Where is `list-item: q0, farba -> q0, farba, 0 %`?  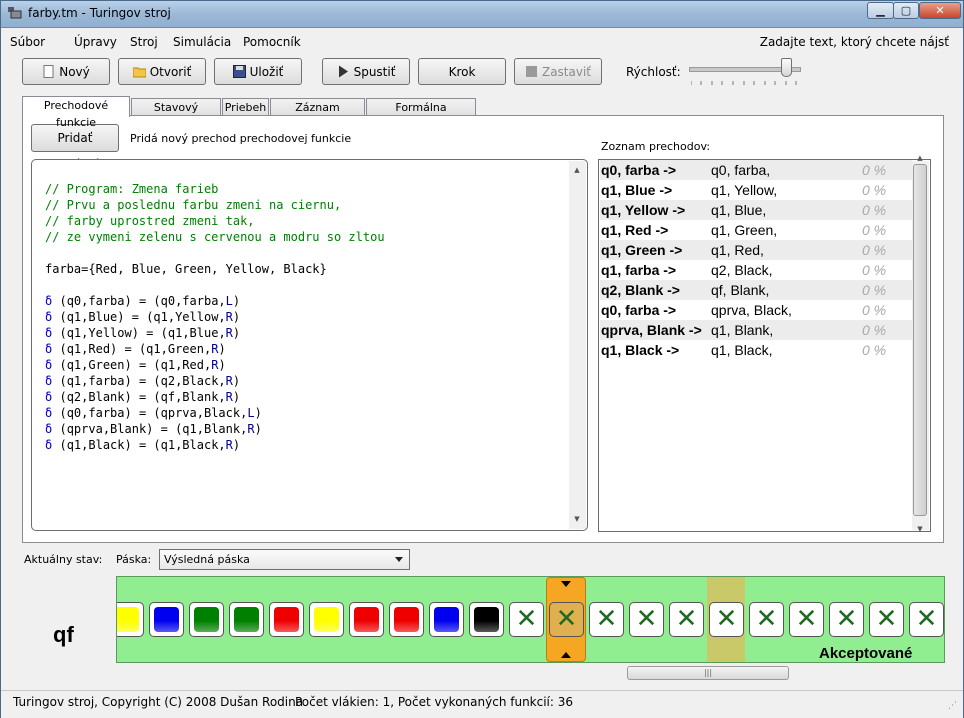 list-item: q0, farba -> q0, farba, 0 % is located at coordinates (756, 170).